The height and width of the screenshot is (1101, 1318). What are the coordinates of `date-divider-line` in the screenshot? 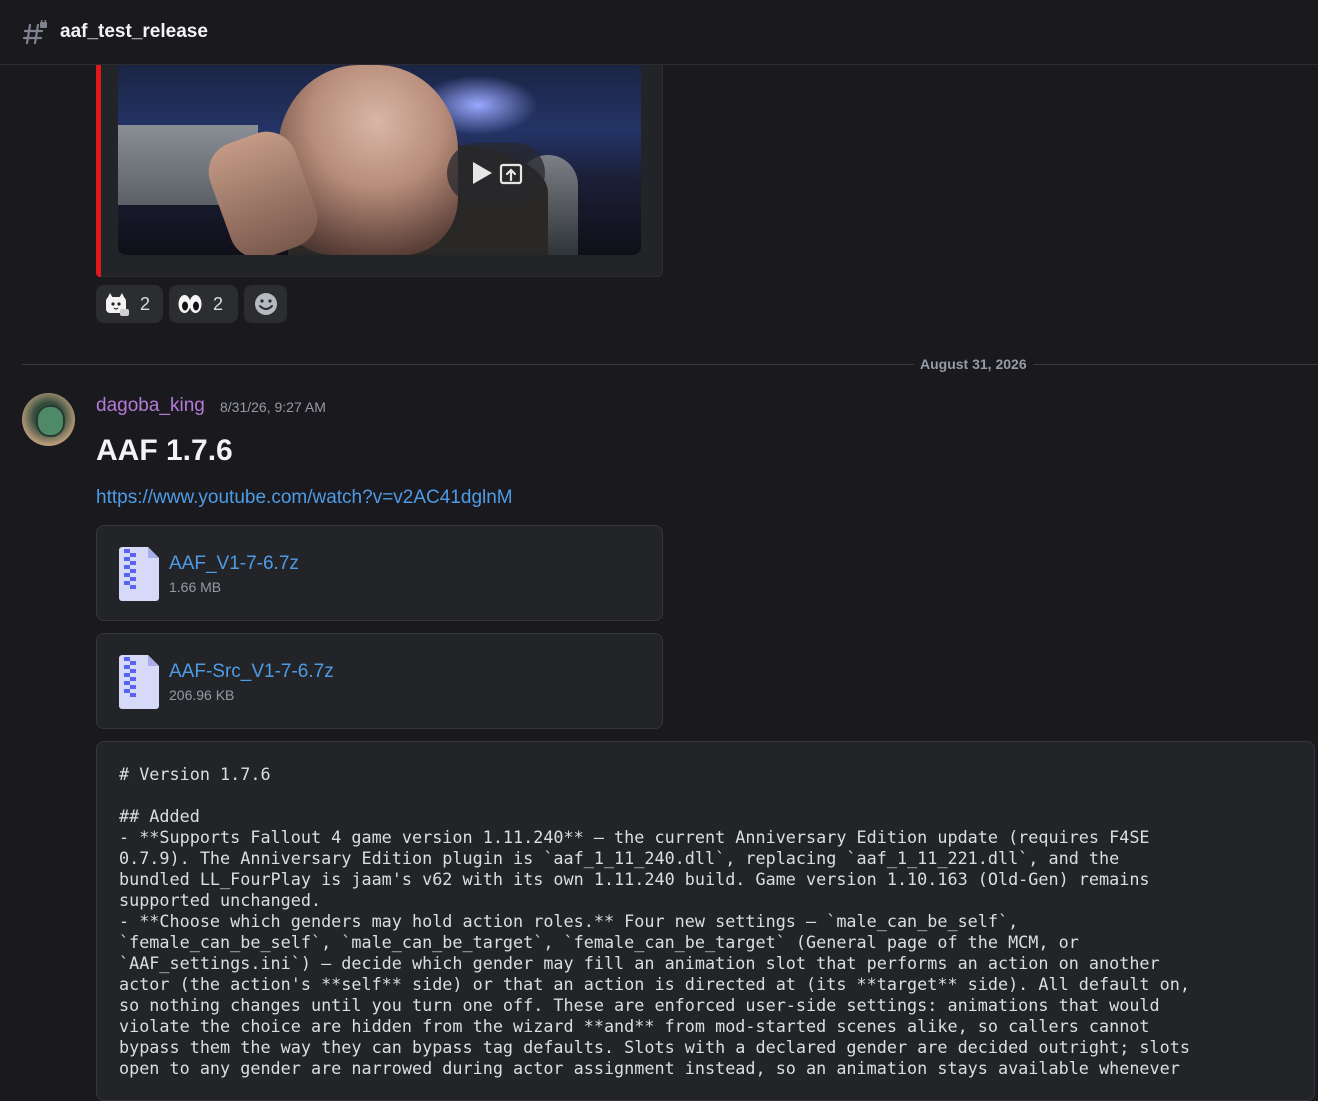 It's located at (670, 364).